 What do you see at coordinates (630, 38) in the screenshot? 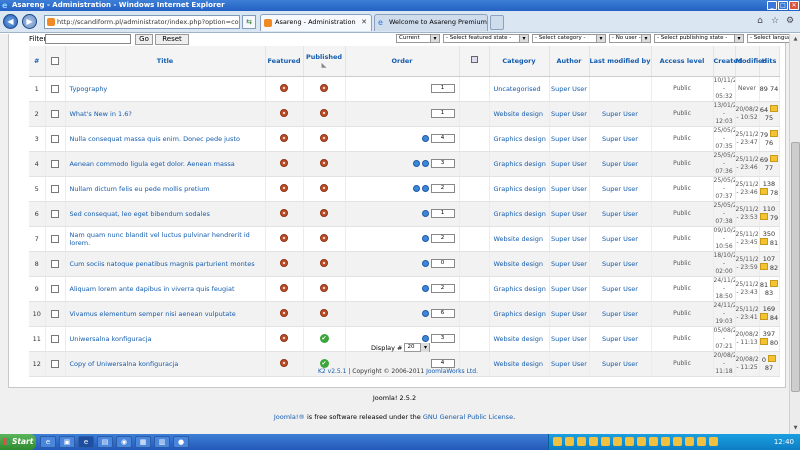
I see `user-select: - No user -` at bounding box center [630, 38].